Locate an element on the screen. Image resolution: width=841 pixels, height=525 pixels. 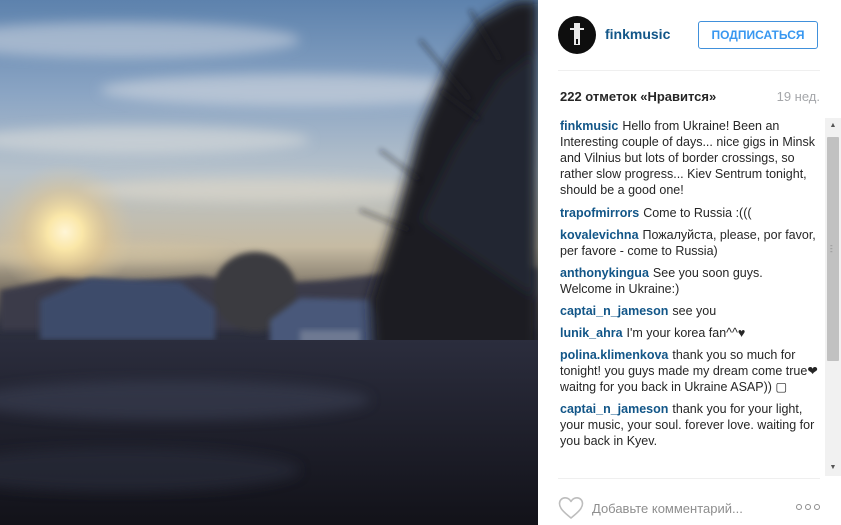
post-age: 19 нед. is located at coordinates (798, 96).